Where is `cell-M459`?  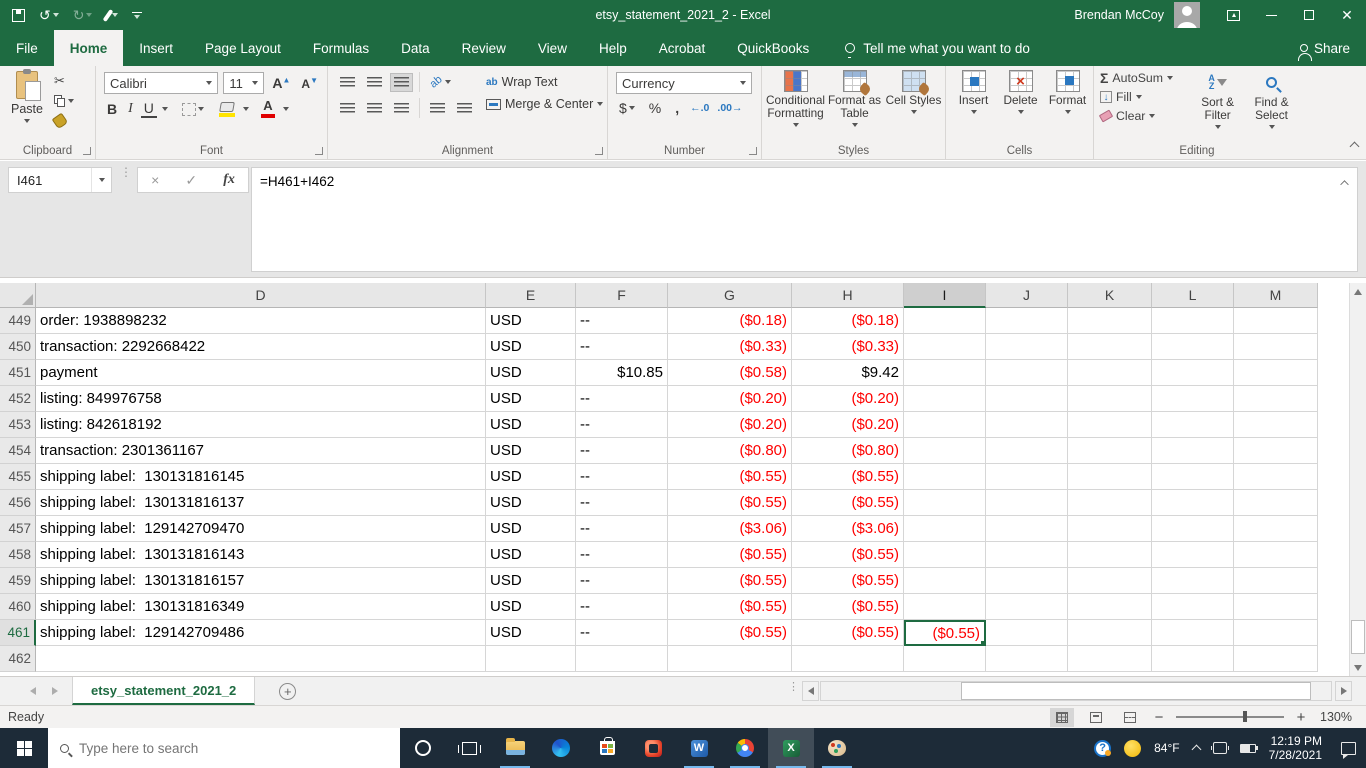
cell-M459 is located at coordinates (1276, 581).